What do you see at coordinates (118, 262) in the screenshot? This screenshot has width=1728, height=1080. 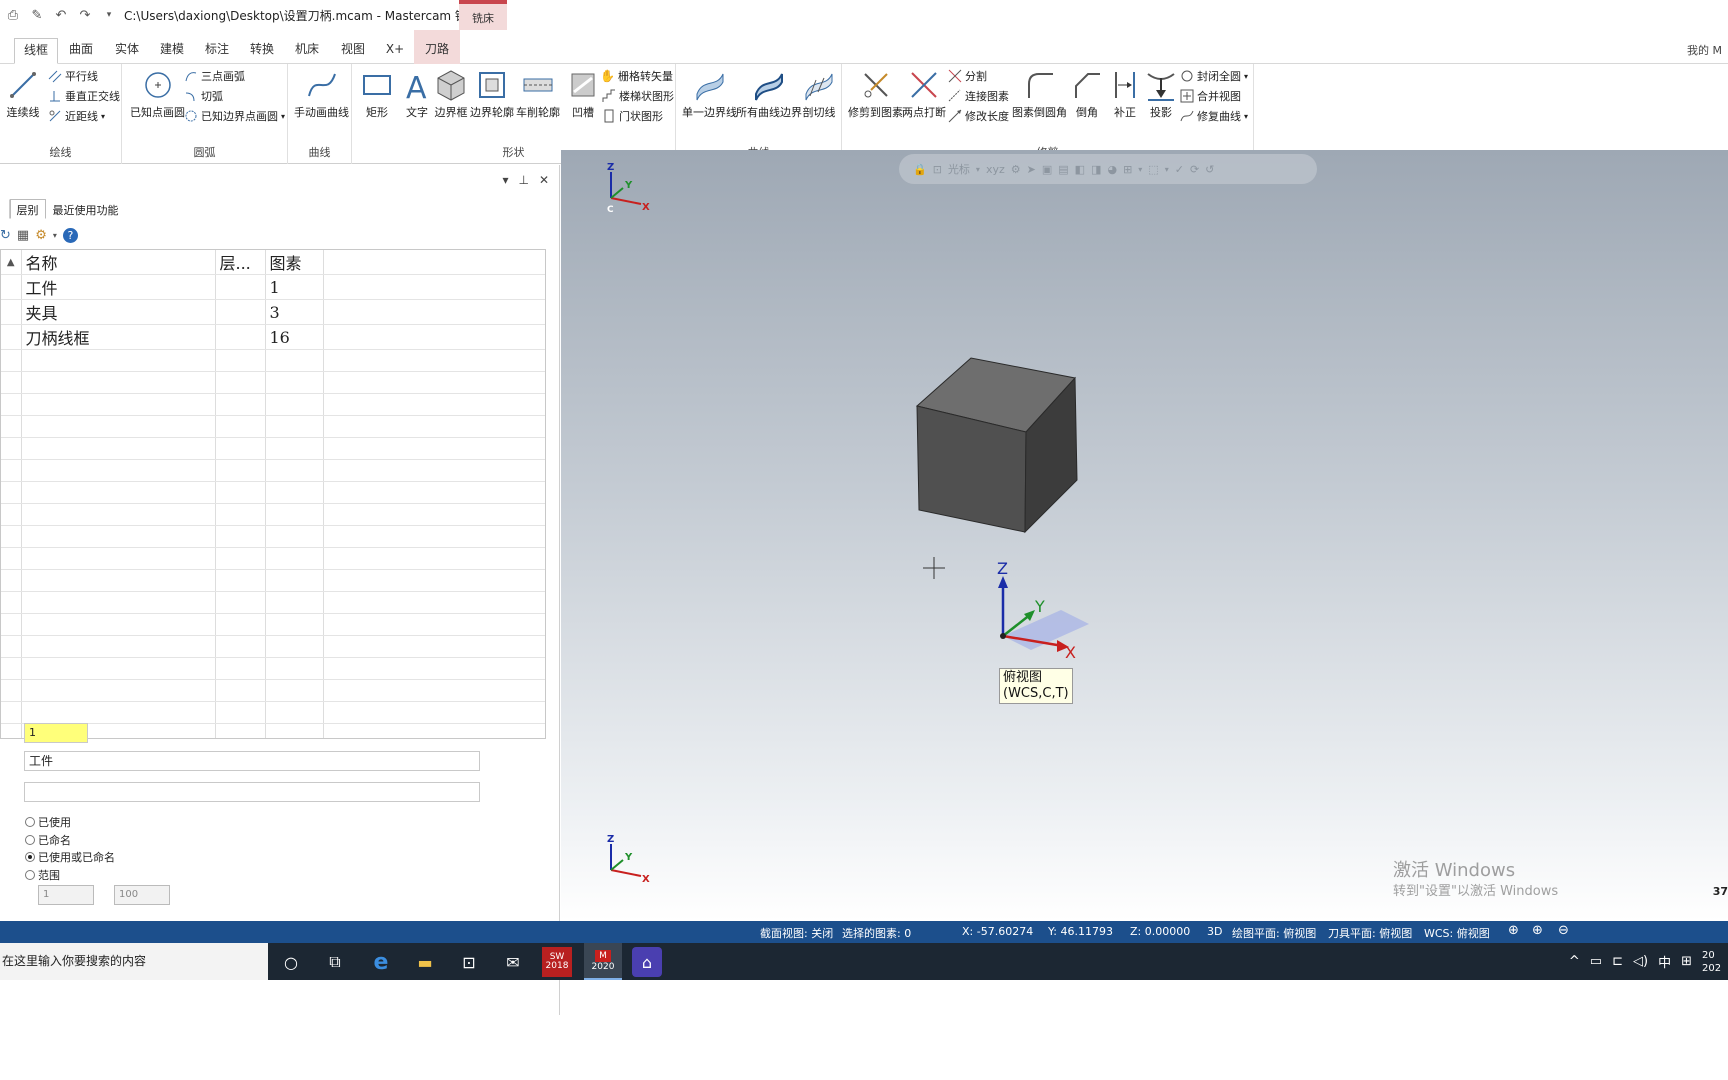 I see `column-header-name: 名称` at bounding box center [118, 262].